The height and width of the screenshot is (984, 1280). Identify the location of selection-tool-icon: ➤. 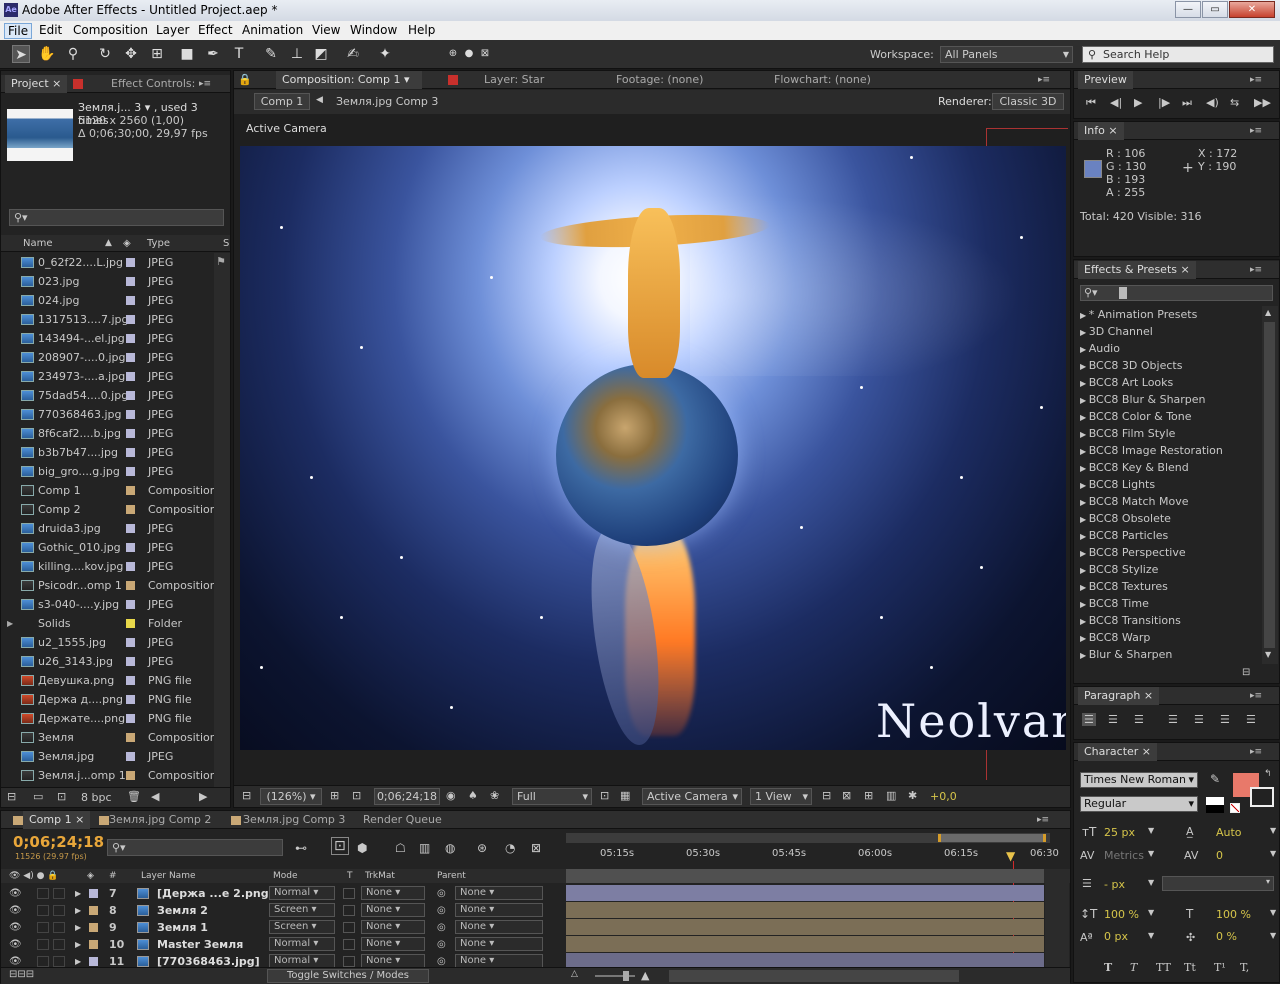
(21, 54).